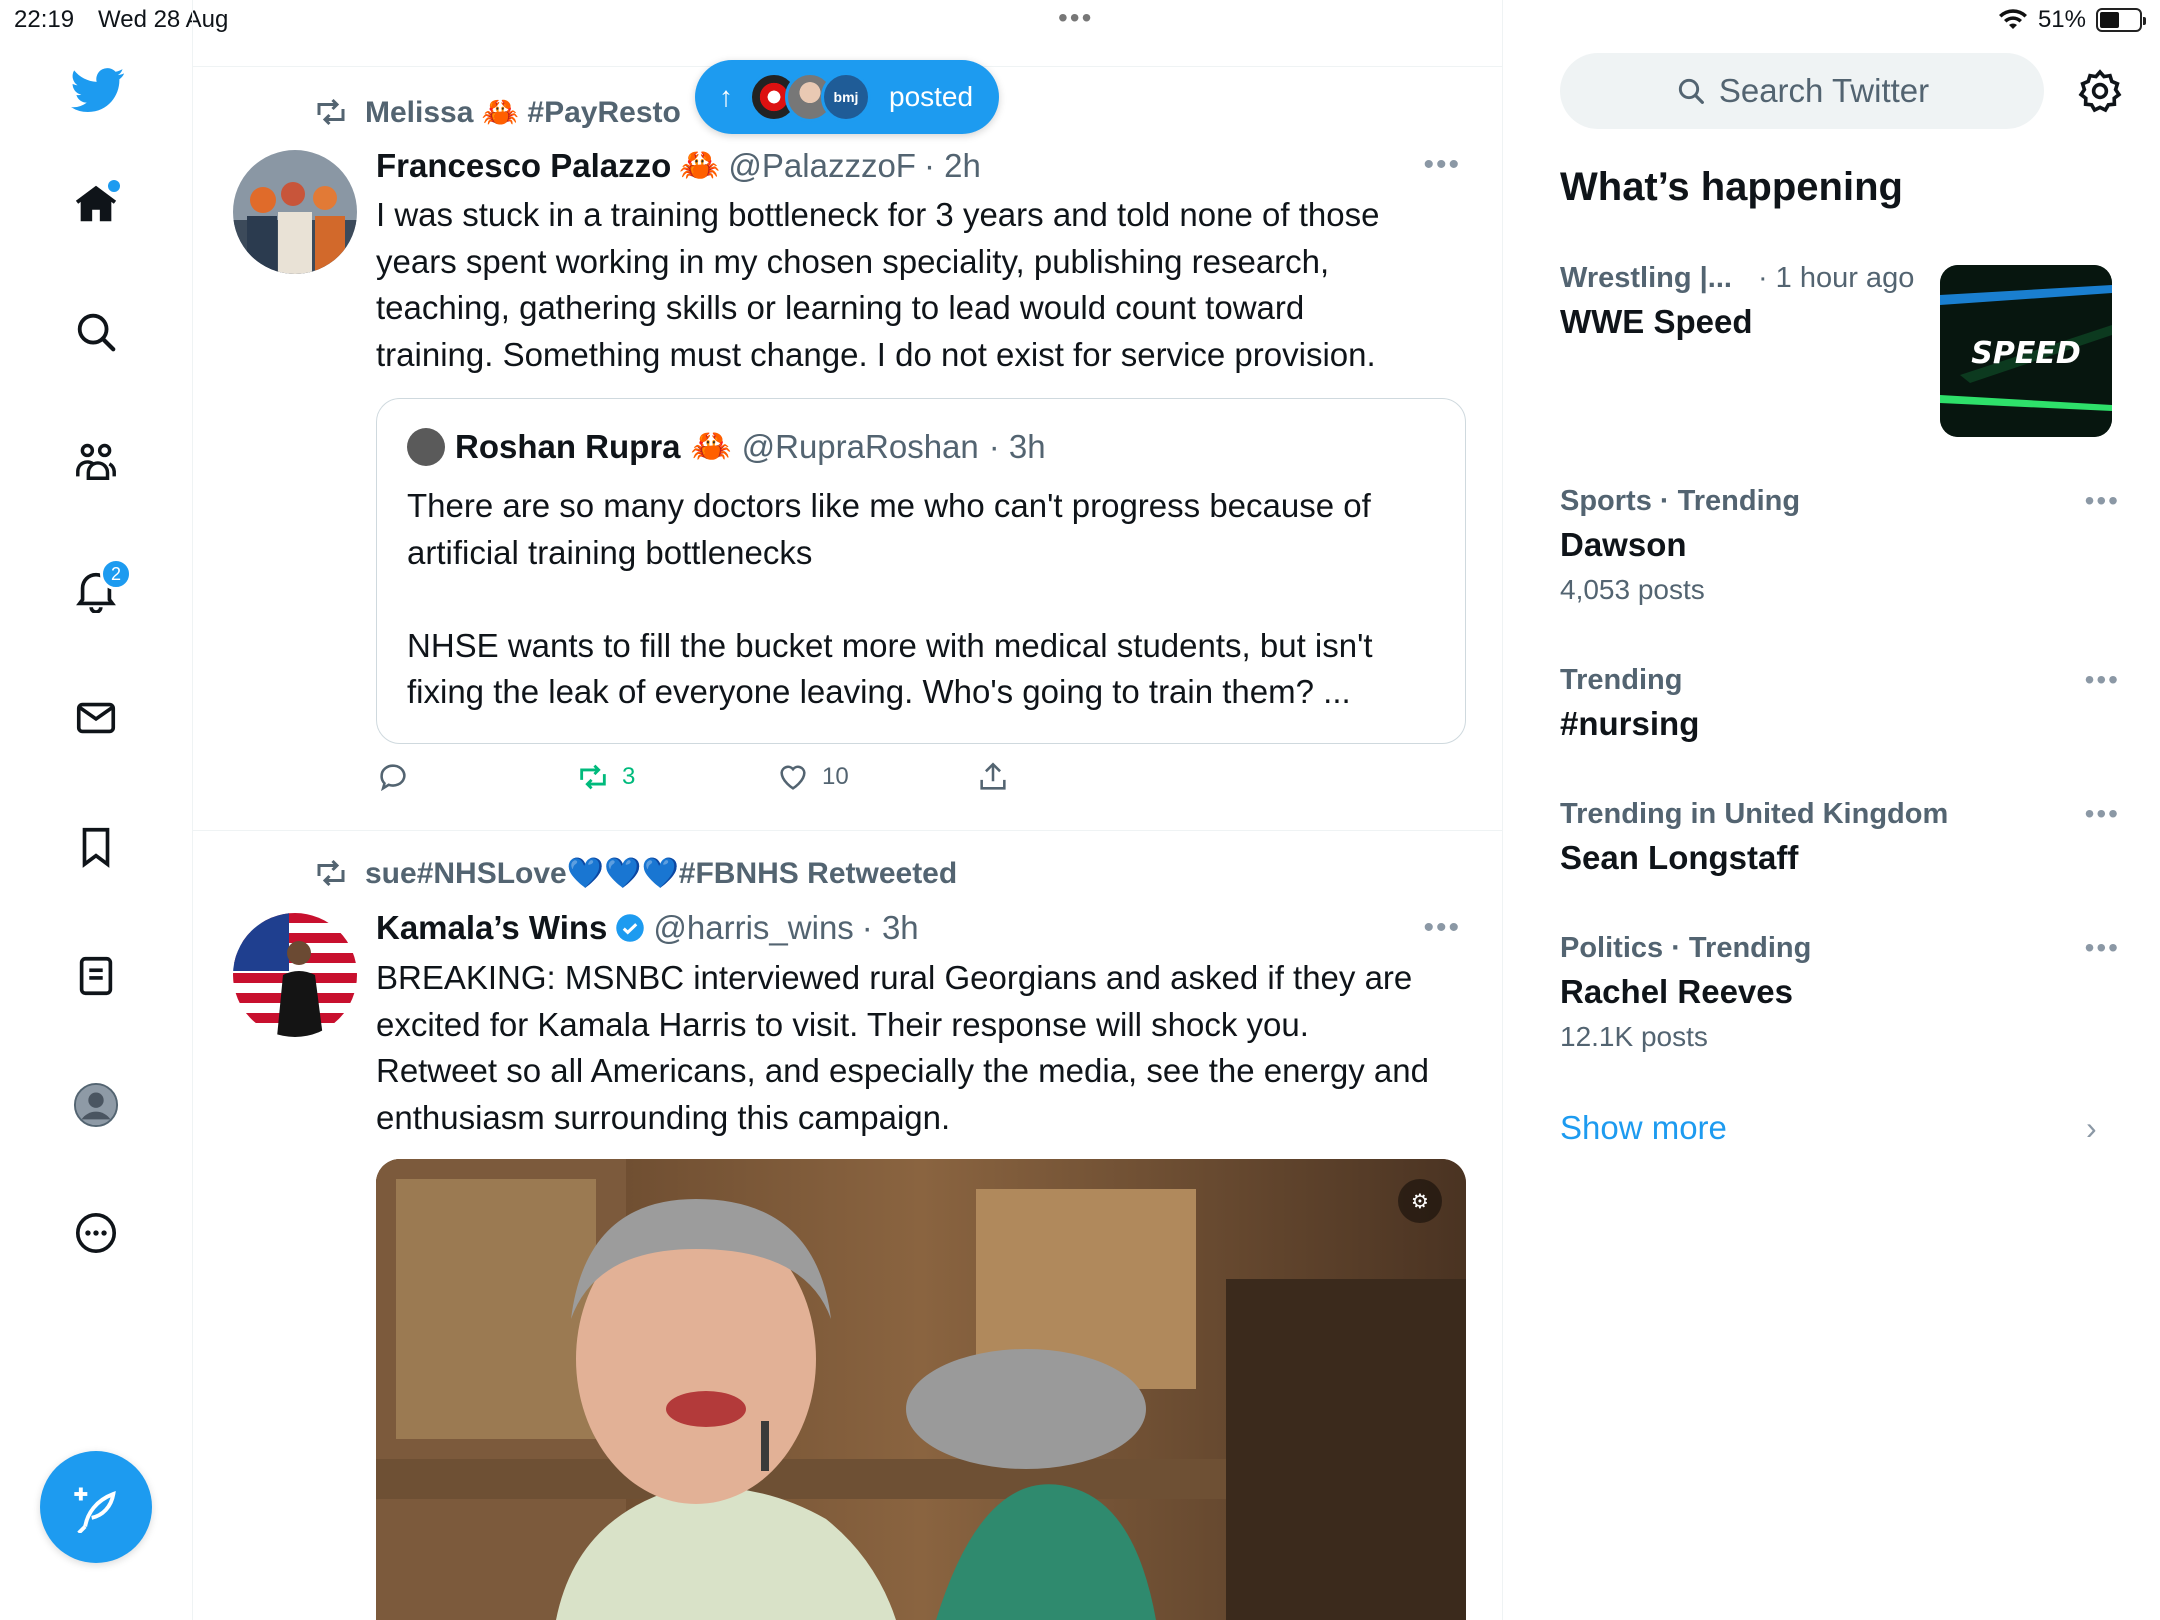  I want to click on trend-post-count: 12.1K posts, so click(1634, 1036).